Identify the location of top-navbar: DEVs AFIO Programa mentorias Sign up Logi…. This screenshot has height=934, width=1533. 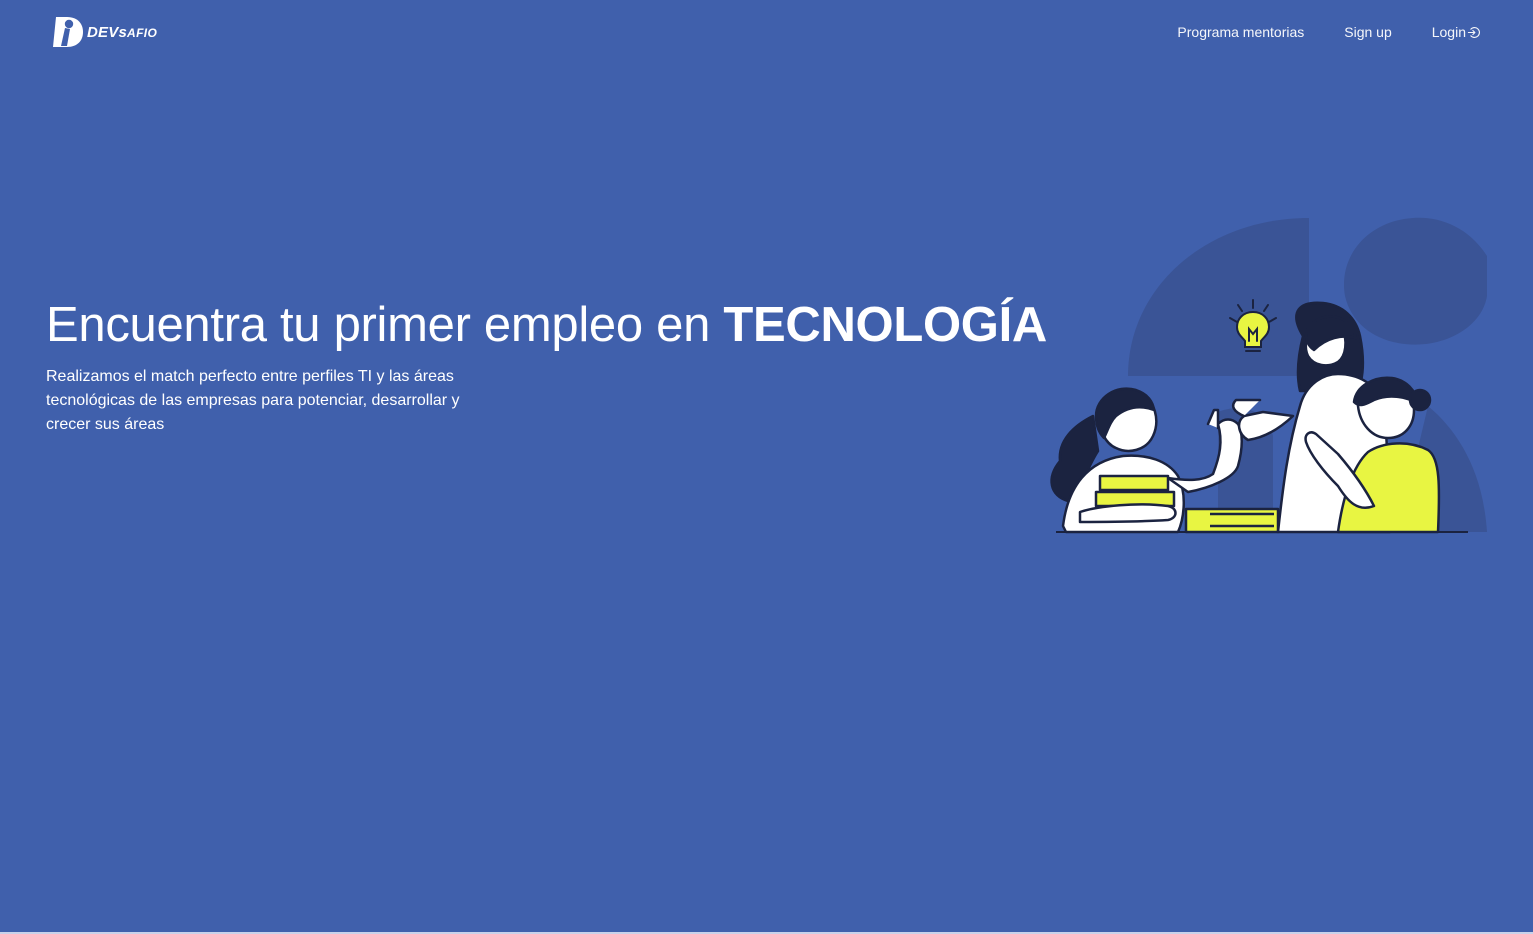
(766, 32).